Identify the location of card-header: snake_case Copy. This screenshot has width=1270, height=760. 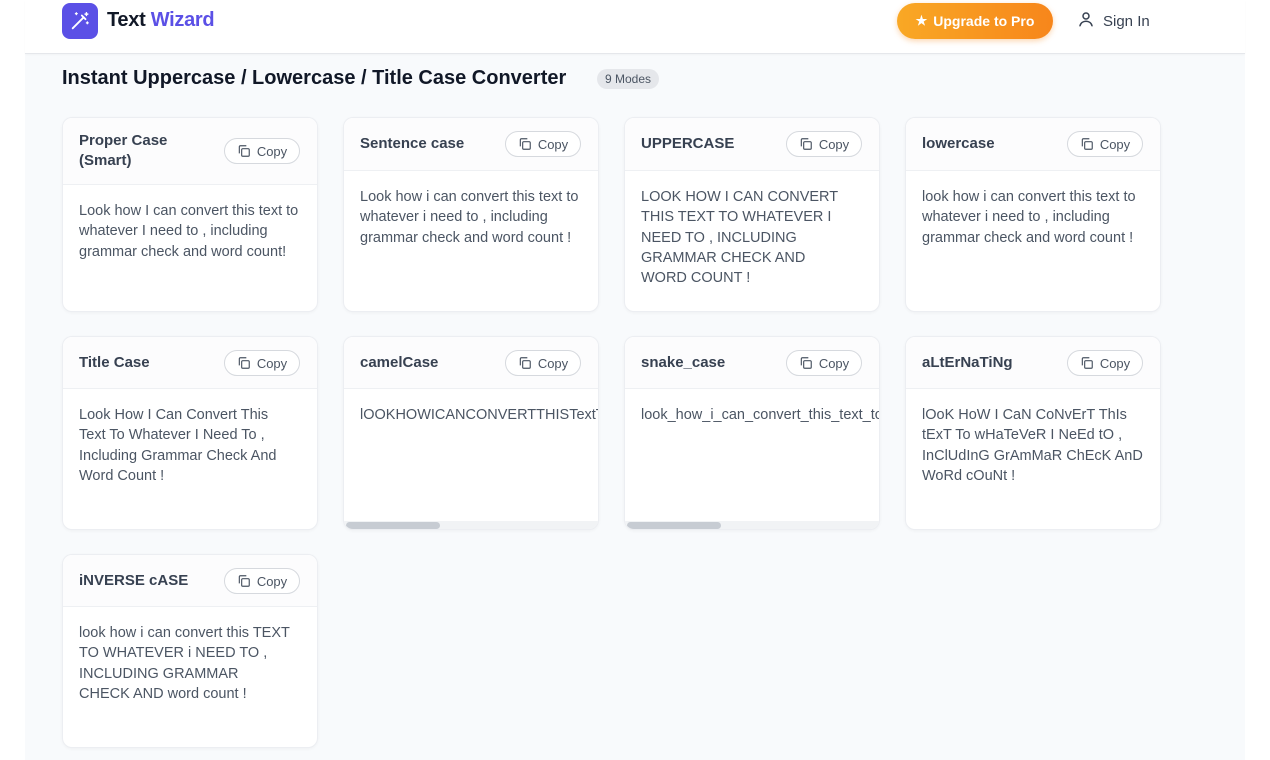
(752, 363).